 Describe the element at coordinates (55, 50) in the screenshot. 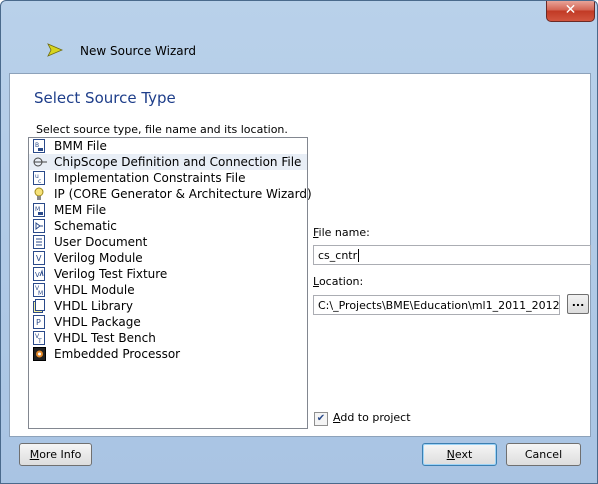

I see `wizard-arrow-icon` at that location.